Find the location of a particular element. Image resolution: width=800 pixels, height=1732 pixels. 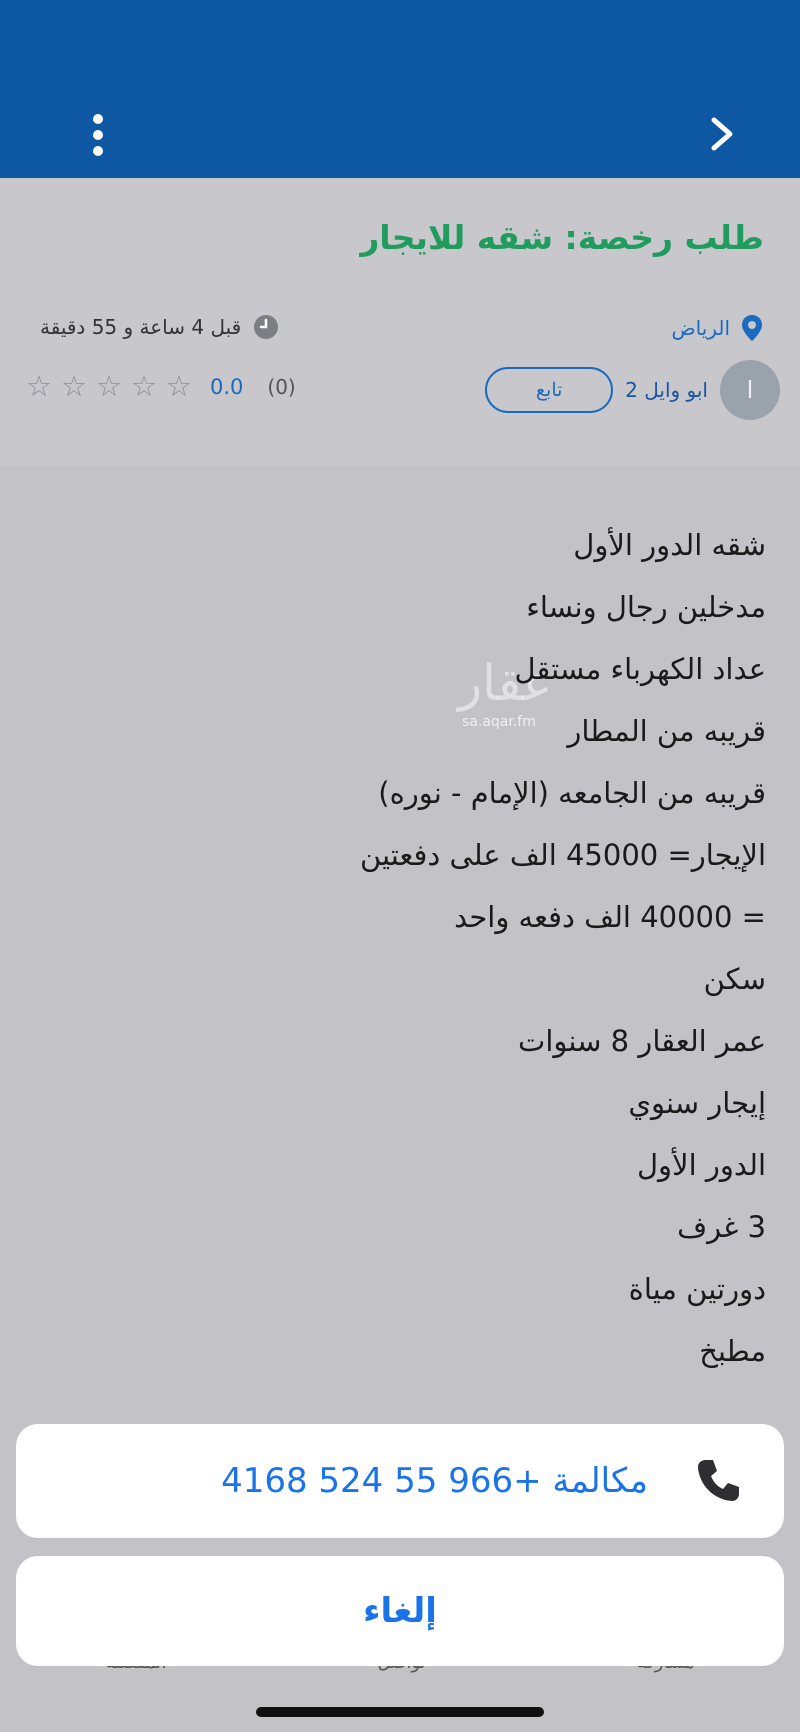

top-app-bar is located at coordinates (400, 89).